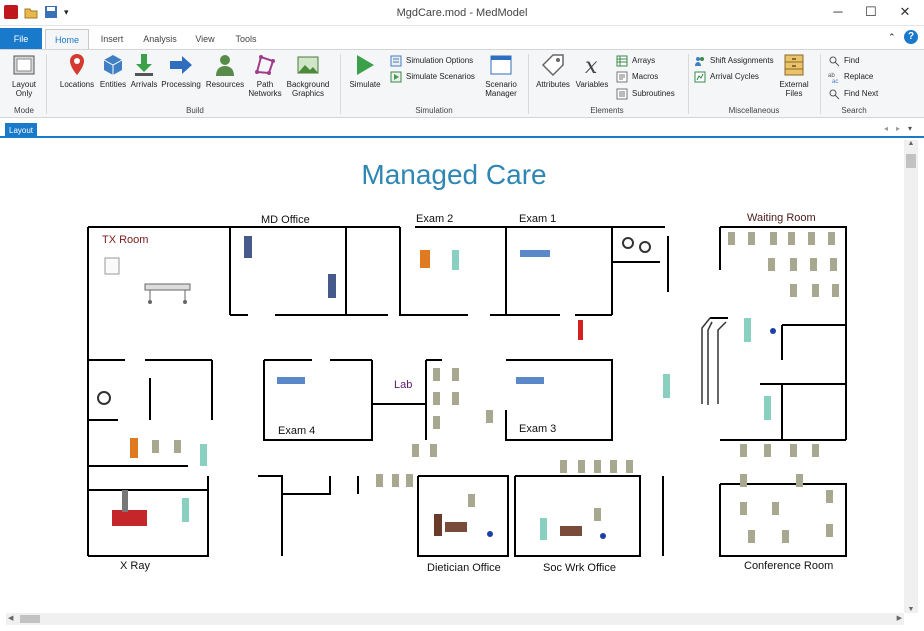 Image resolution: width=924 pixels, height=631 pixels. Describe the element at coordinates (21, 39) in the screenshot. I see `tab-file: File` at that location.